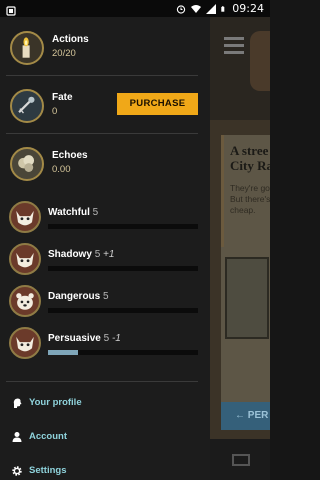 The height and width of the screenshot is (480, 320). I want to click on menu-label: Account, so click(48, 436).